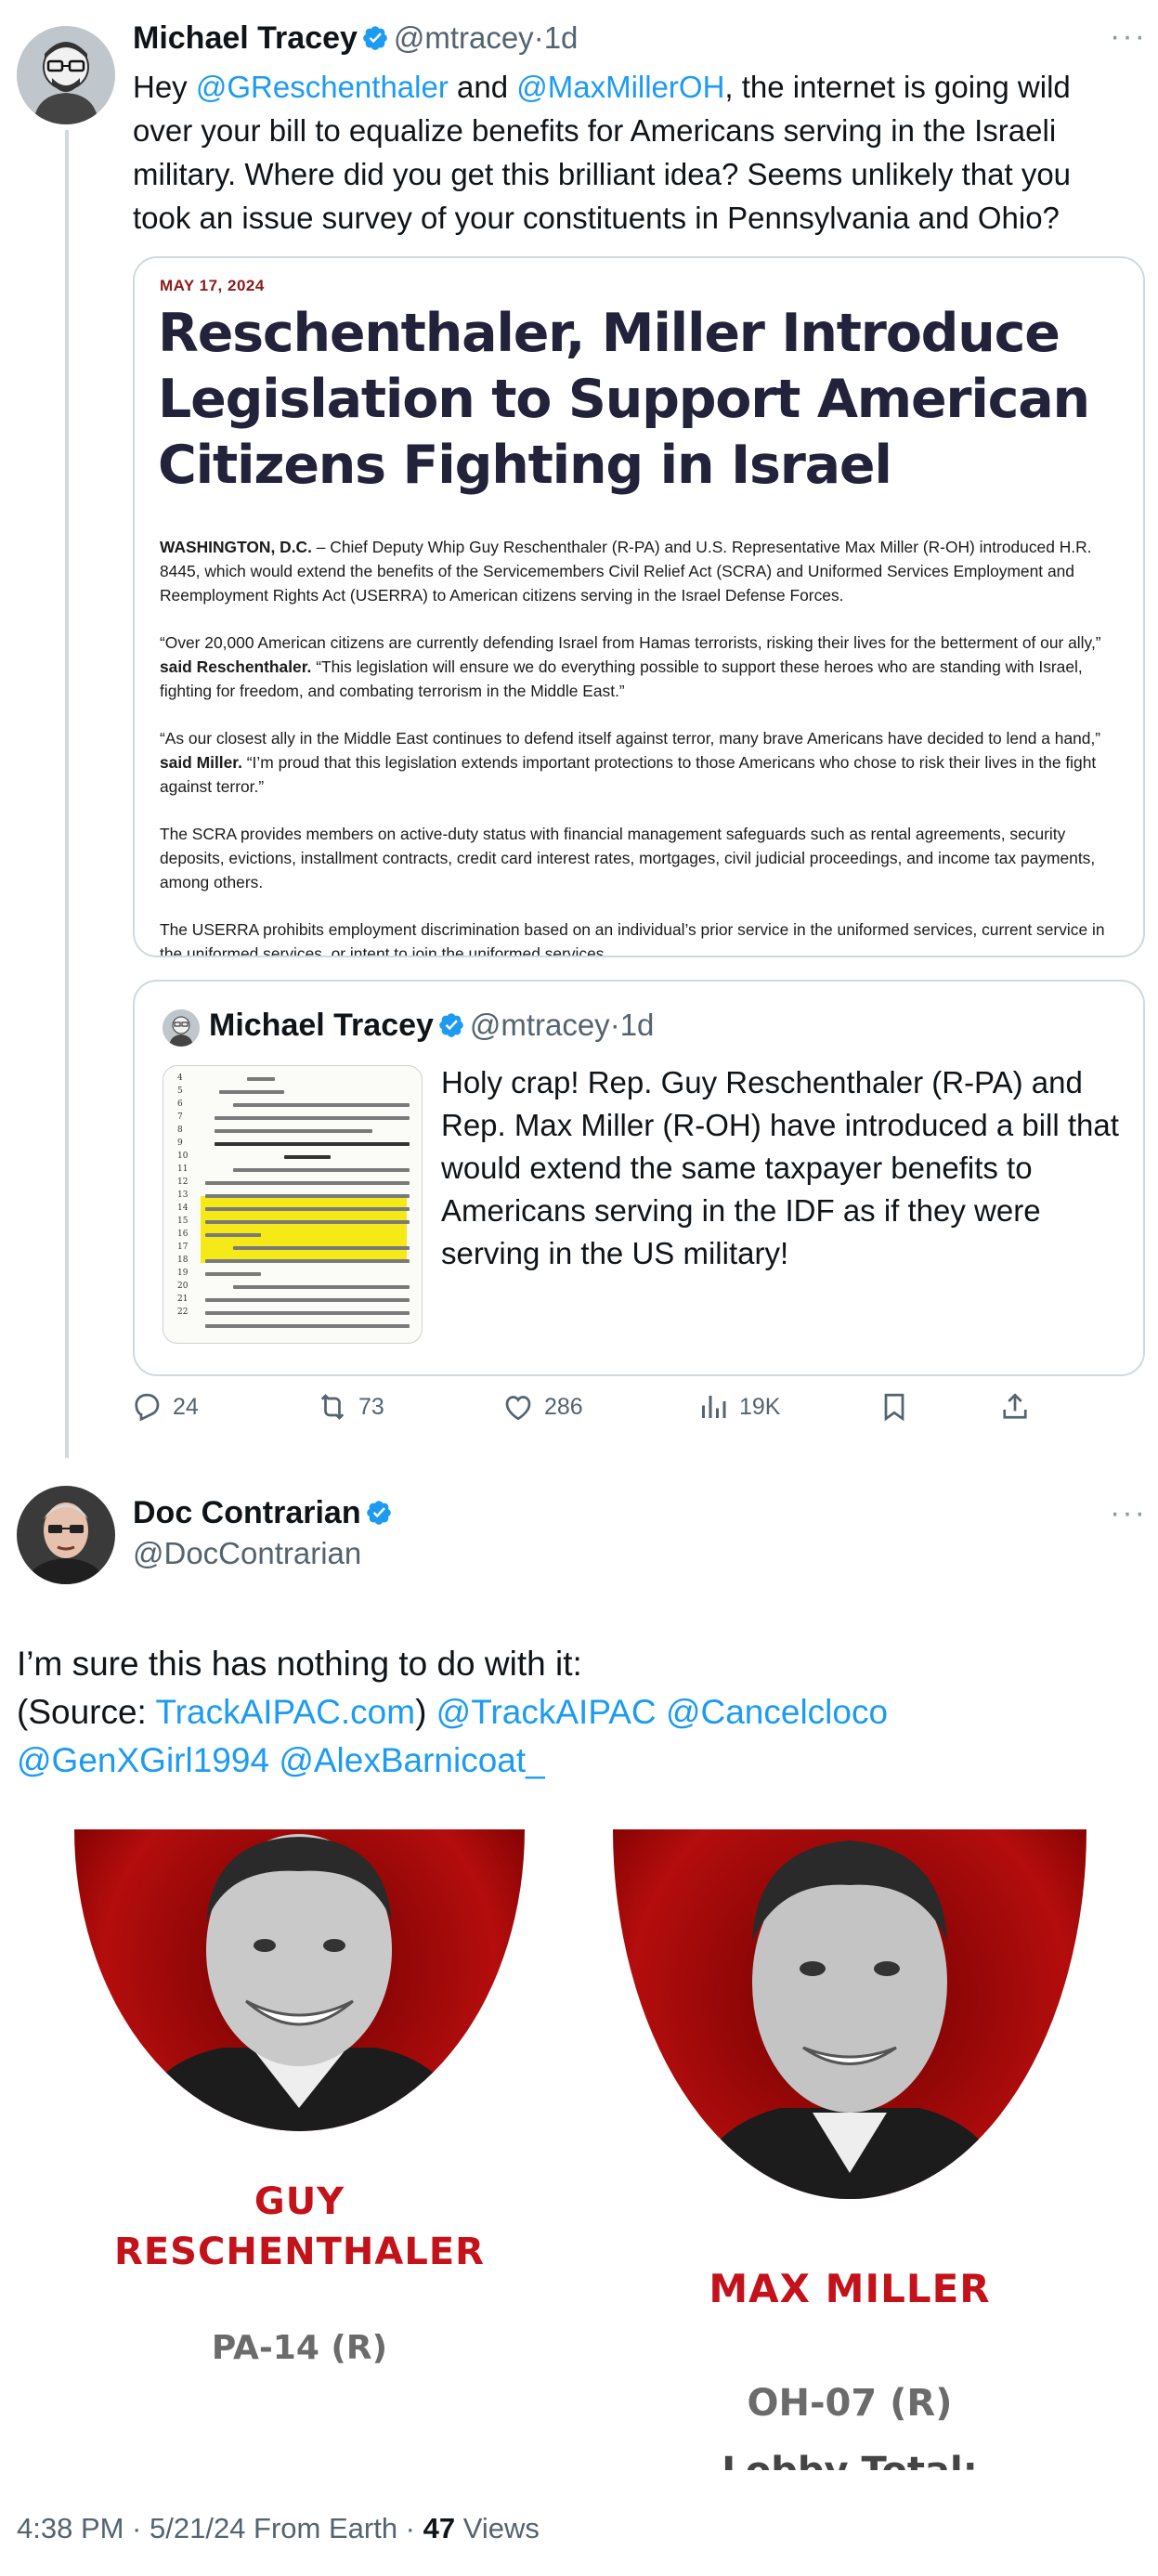 The width and height of the screenshot is (1158, 2576). I want to click on views-label: Views, so click(497, 2528).